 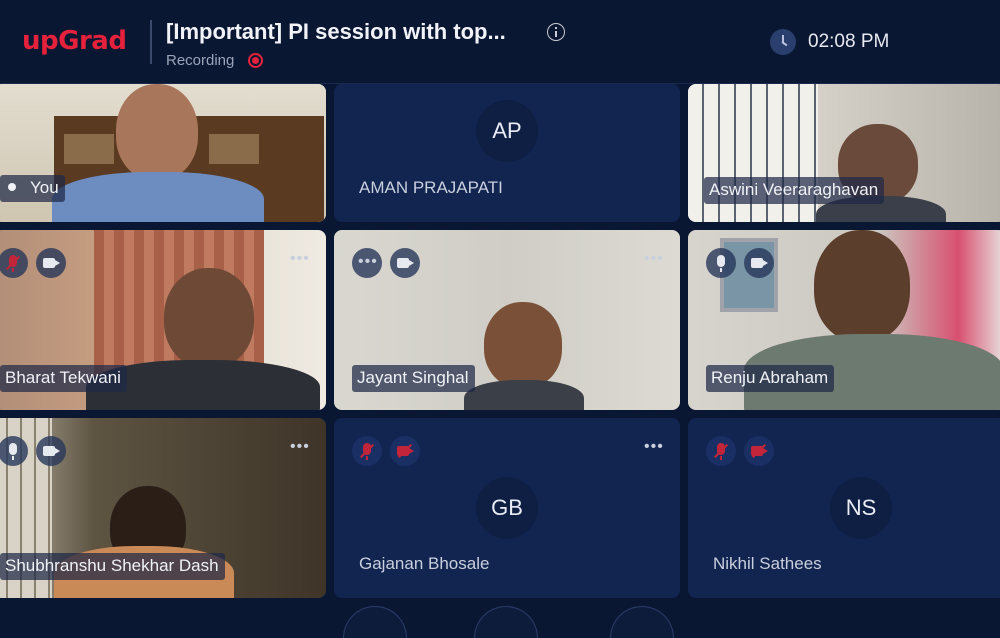 I want to click on participant-tile-renju: Renju Abraham, so click(x=844, y=320).